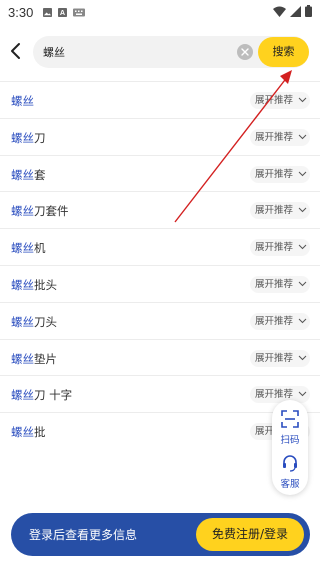 The width and height of the screenshot is (320, 568). What do you see at coordinates (22, 101) in the screenshot?
I see `list-item-label: 螺丝` at bounding box center [22, 101].